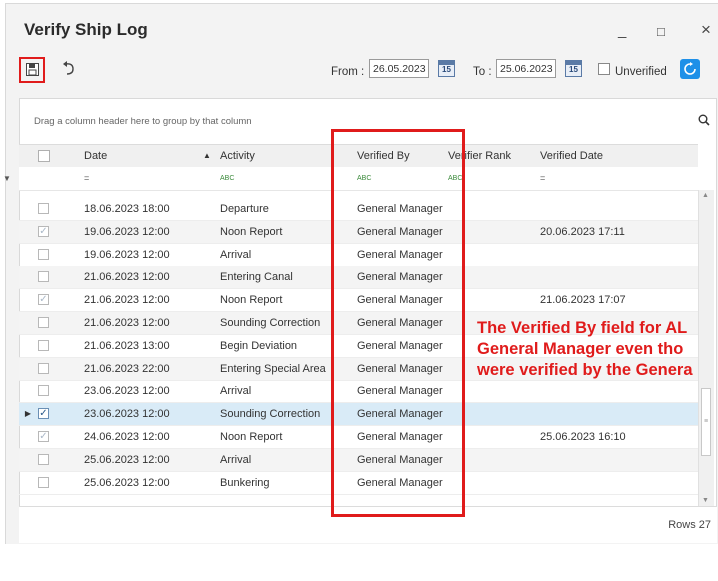 The width and height of the screenshot is (718, 581). I want to click on current-row-indicator-icon: ▶, so click(28, 414).